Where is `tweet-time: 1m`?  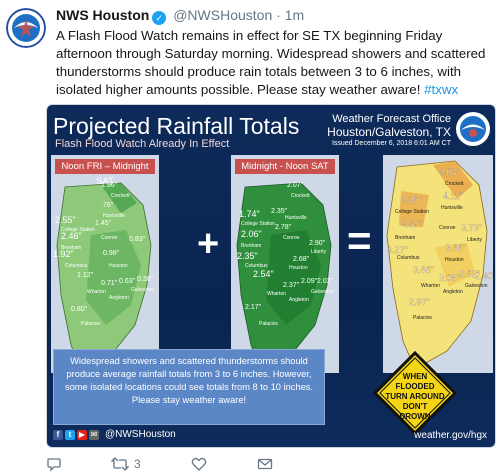 tweet-time: 1m is located at coordinates (294, 15).